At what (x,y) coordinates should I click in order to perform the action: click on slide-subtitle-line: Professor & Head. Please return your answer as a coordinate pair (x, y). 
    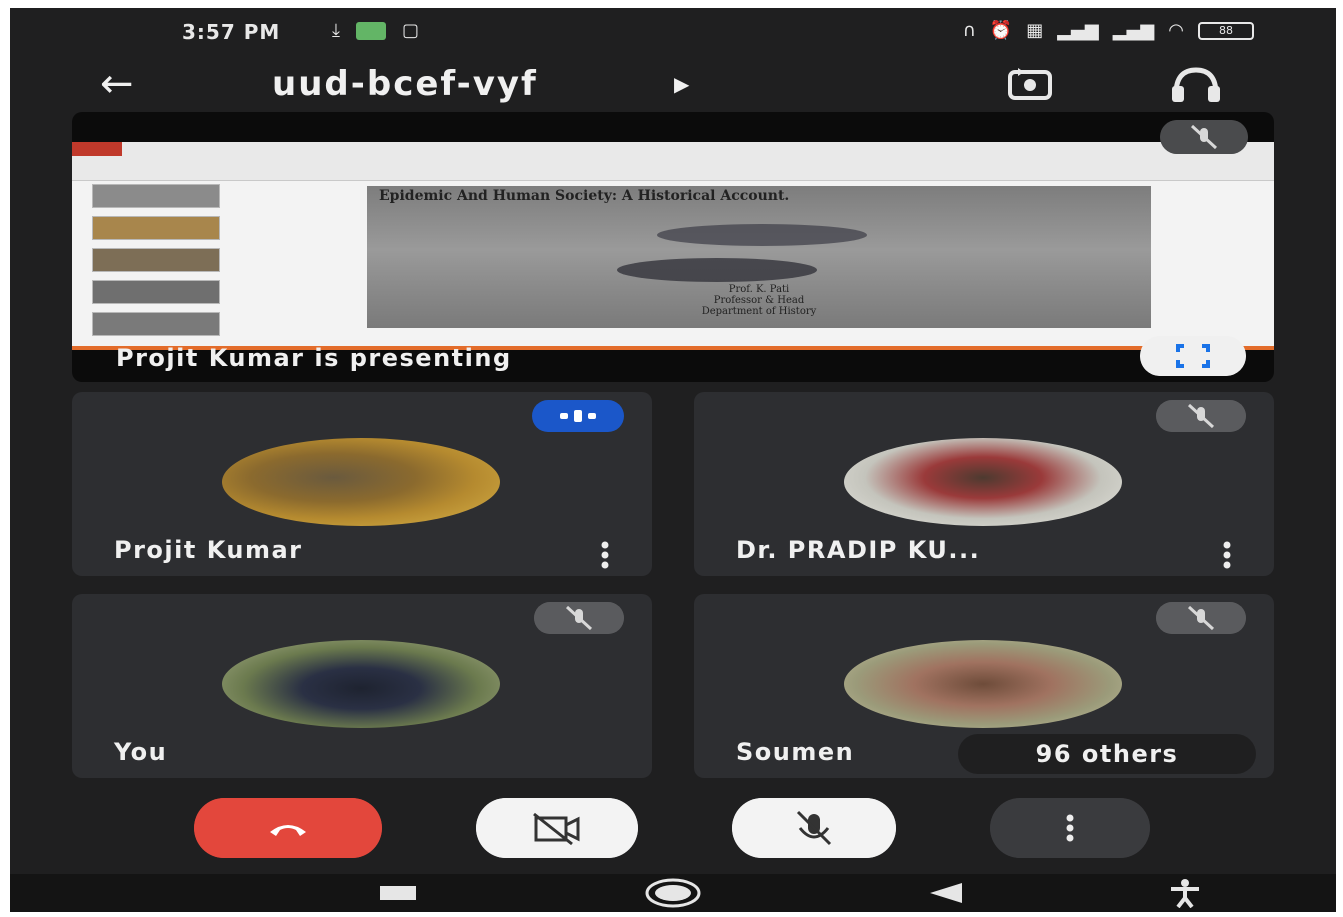
    Looking at the image, I should click on (759, 300).